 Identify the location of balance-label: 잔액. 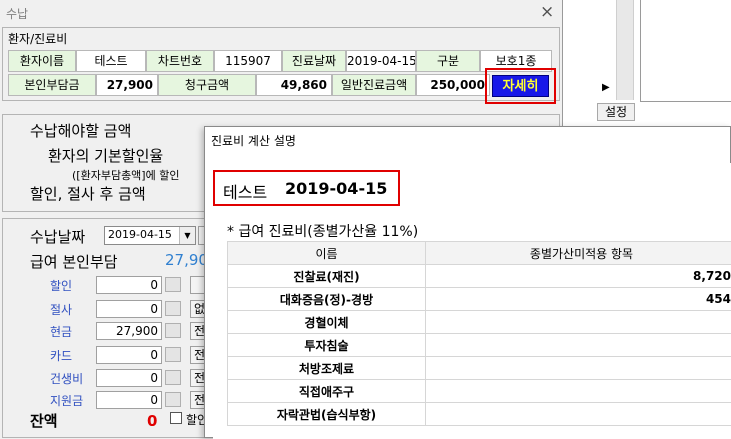
(44, 420).